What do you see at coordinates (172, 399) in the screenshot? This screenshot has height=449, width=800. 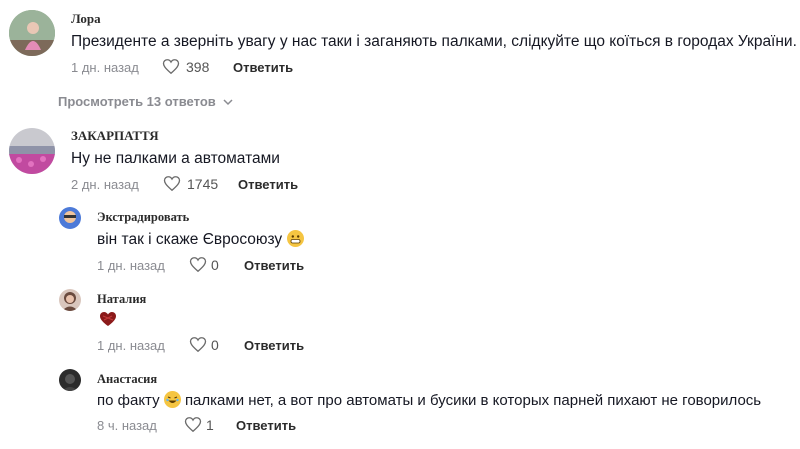 I see `laughing-emoji-icon` at bounding box center [172, 399].